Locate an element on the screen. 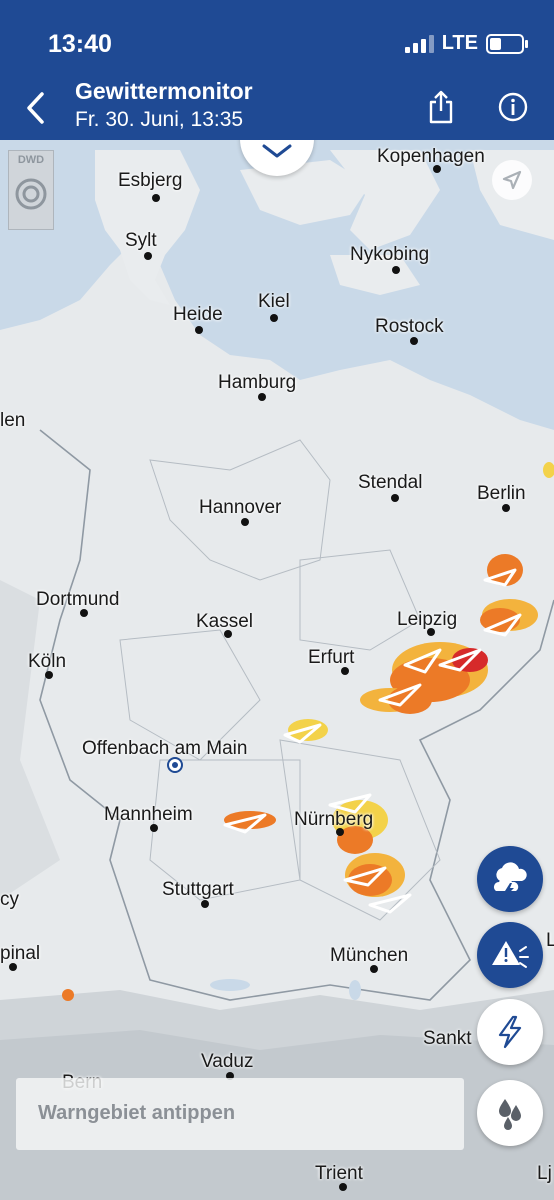 Image resolution: width=554 pixels, height=1200 pixels. thunderstorm-layer-icon is located at coordinates (510, 879).